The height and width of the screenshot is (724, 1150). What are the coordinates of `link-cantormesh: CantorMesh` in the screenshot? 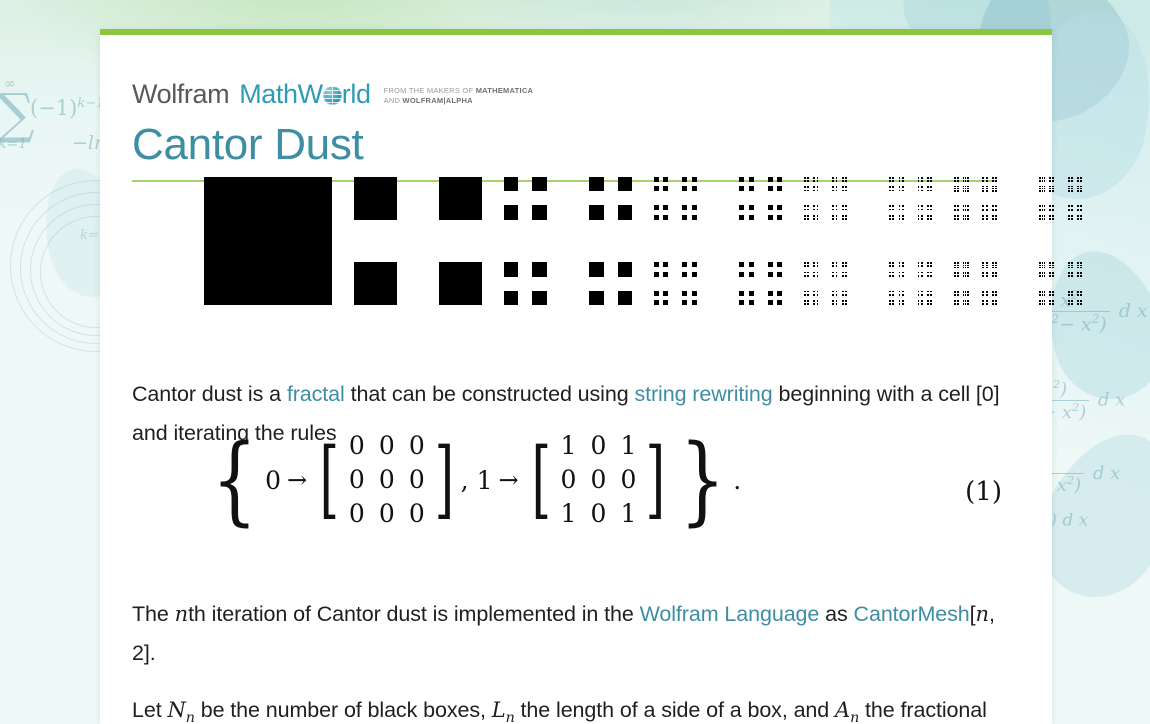 It's located at (912, 614).